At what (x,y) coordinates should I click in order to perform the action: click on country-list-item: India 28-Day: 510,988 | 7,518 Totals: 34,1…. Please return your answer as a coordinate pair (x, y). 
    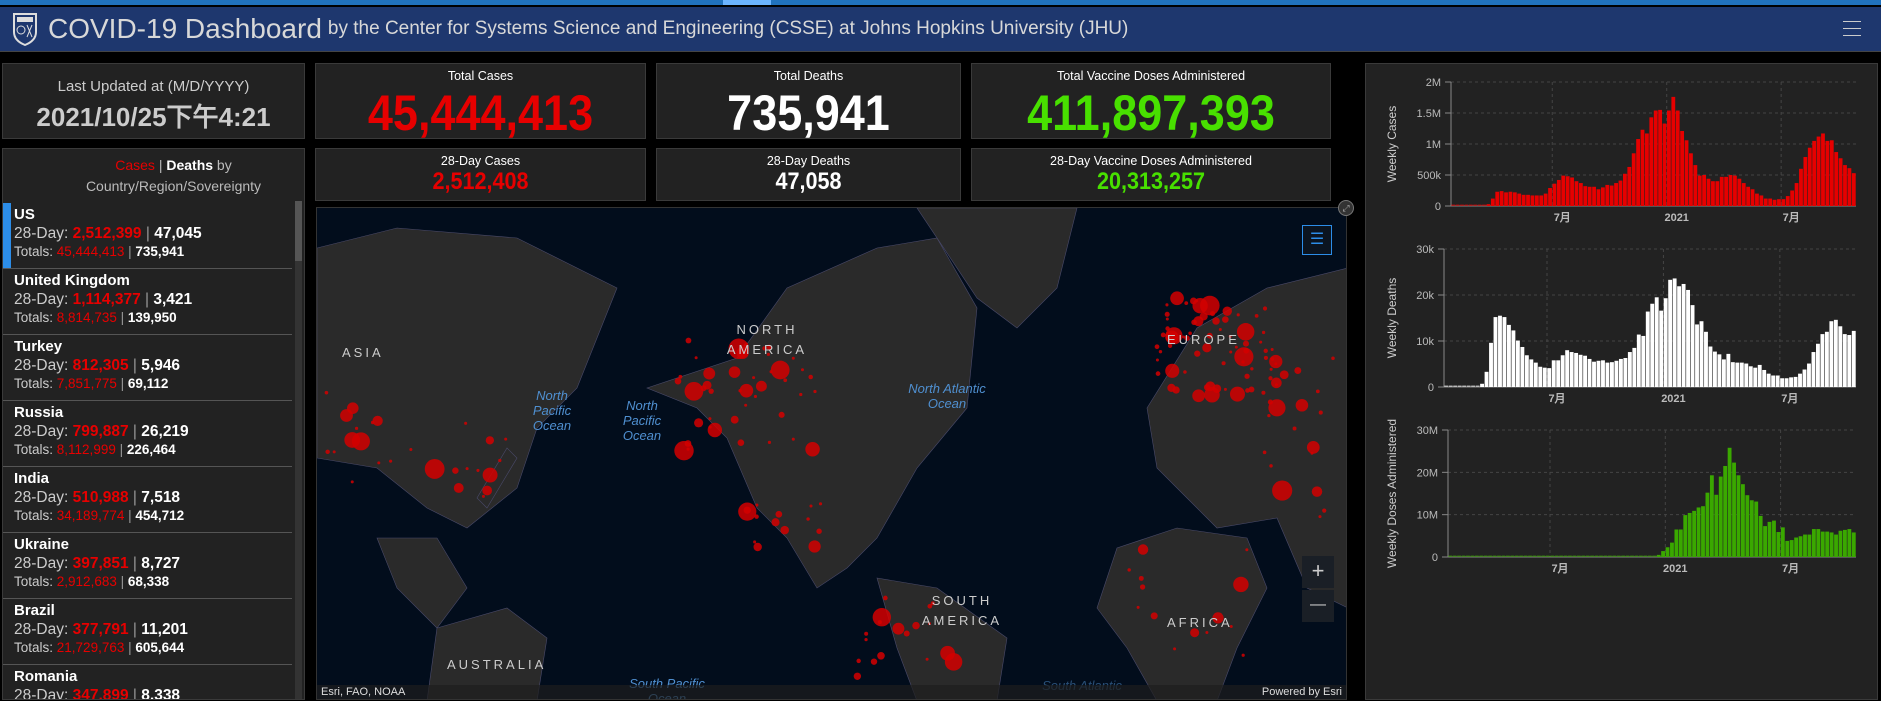
    Looking at the image, I should click on (147, 500).